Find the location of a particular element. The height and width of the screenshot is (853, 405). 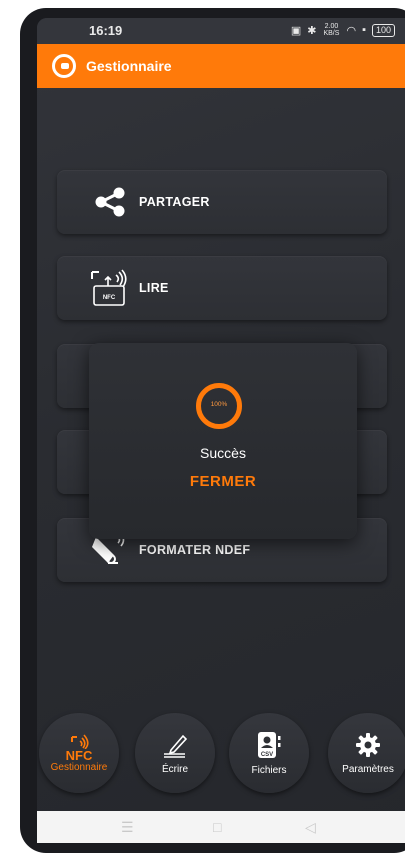

gear-icon is located at coordinates (368, 744).